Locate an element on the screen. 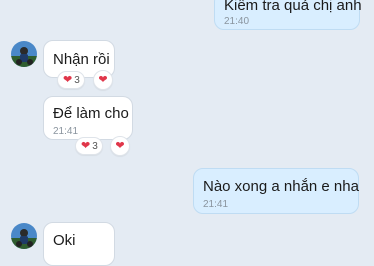 This screenshot has width=374, height=266. message-time: 21:41 is located at coordinates (216, 204).